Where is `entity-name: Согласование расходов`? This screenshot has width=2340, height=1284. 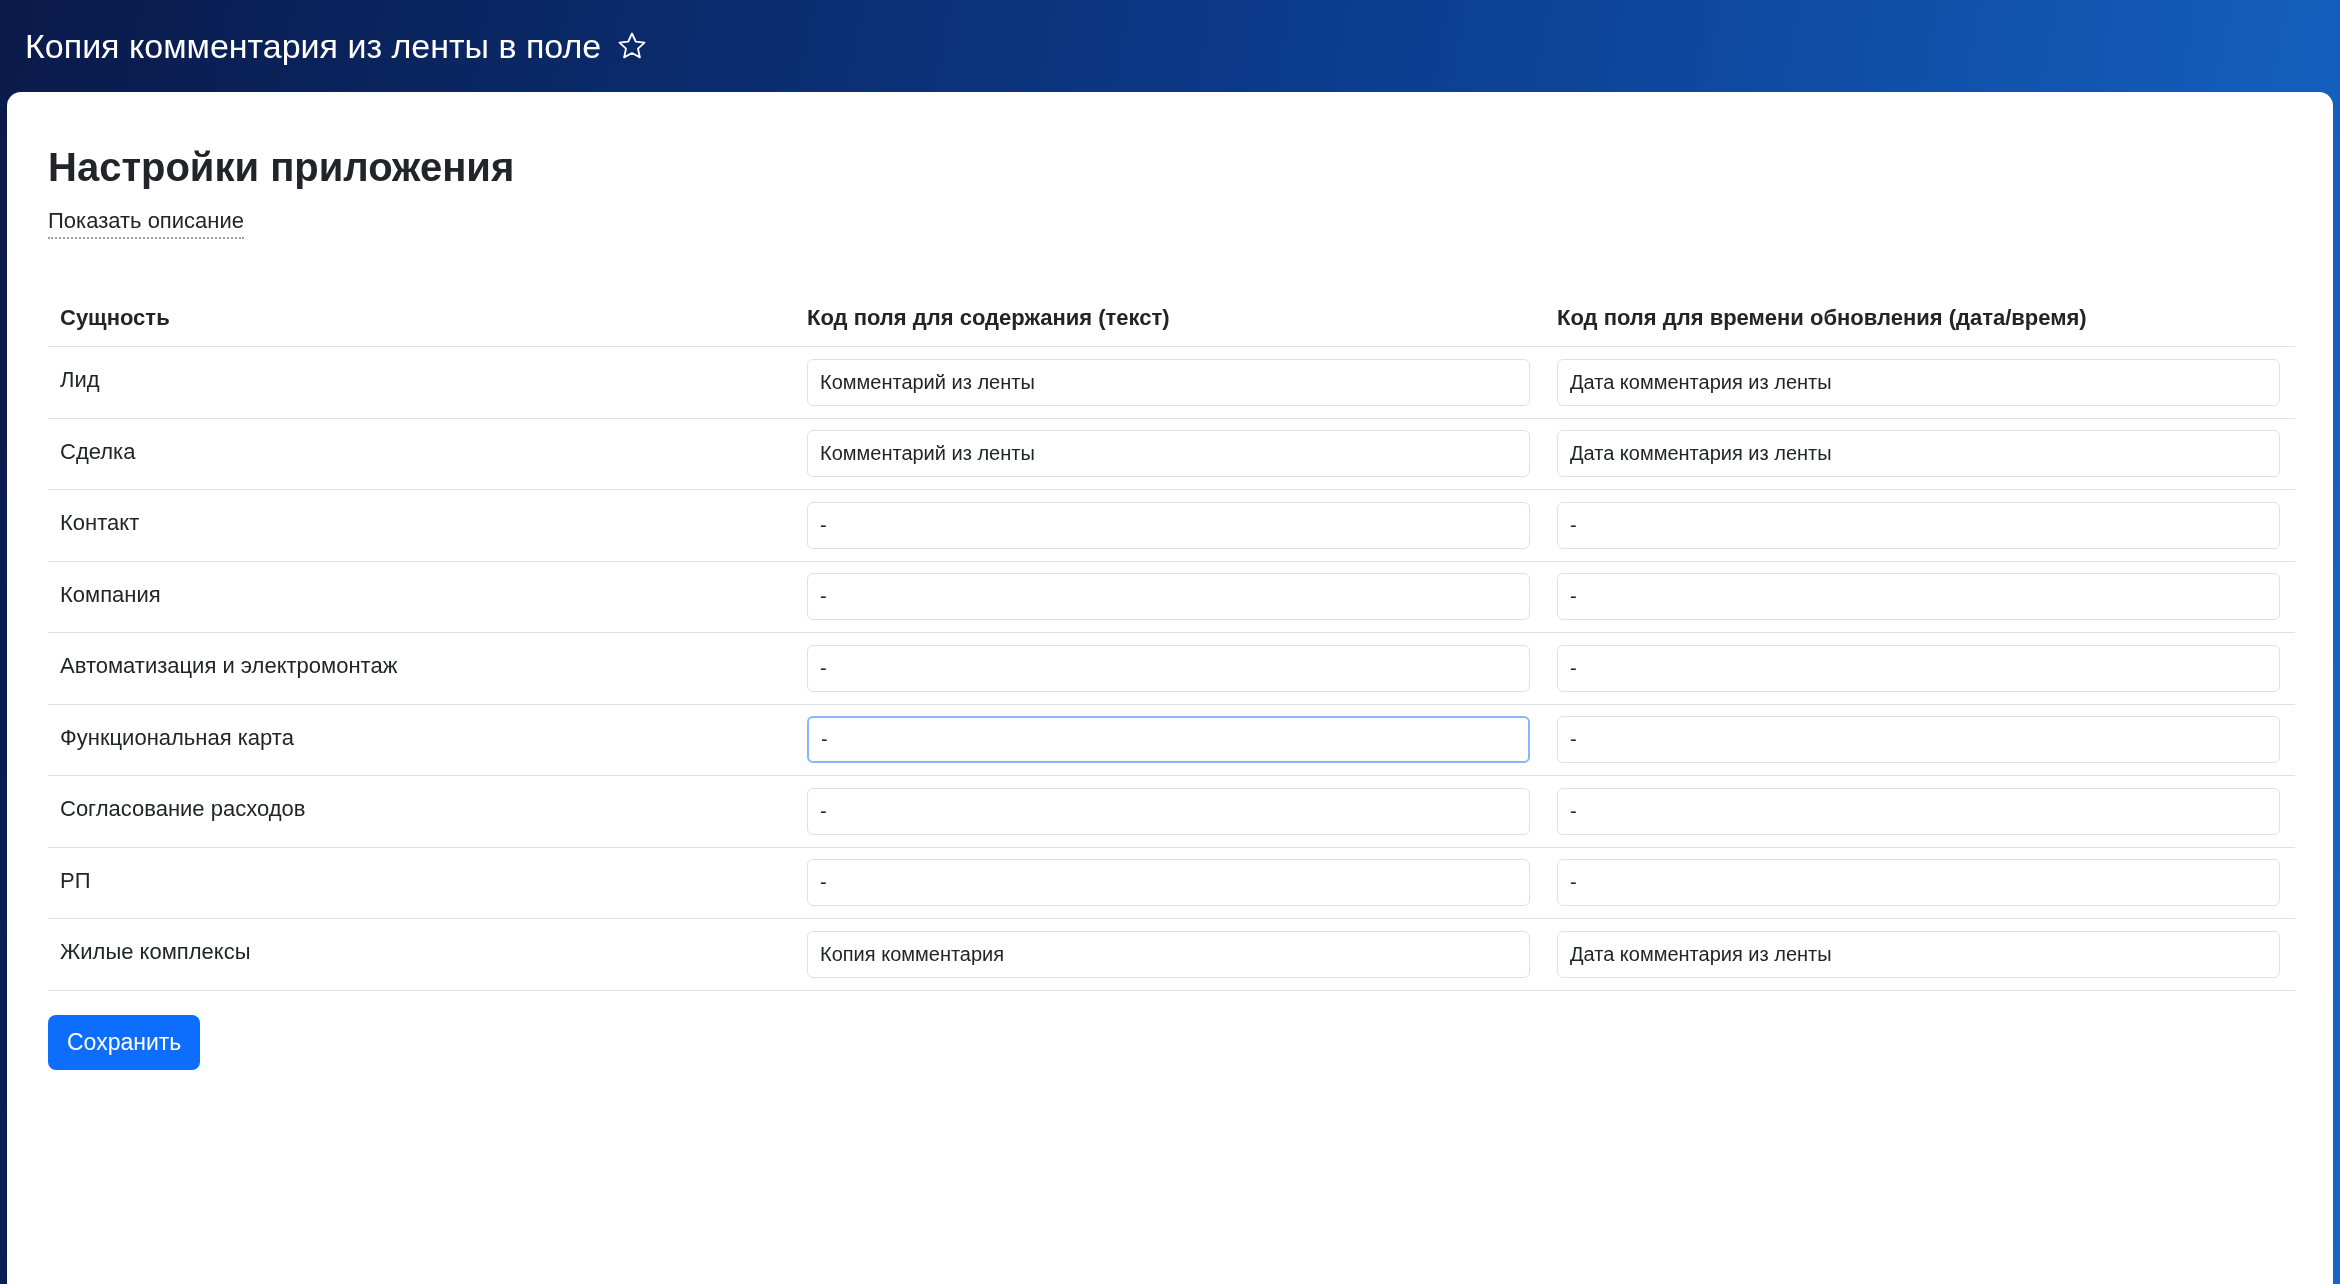
entity-name: Согласование расходов is located at coordinates (183, 808).